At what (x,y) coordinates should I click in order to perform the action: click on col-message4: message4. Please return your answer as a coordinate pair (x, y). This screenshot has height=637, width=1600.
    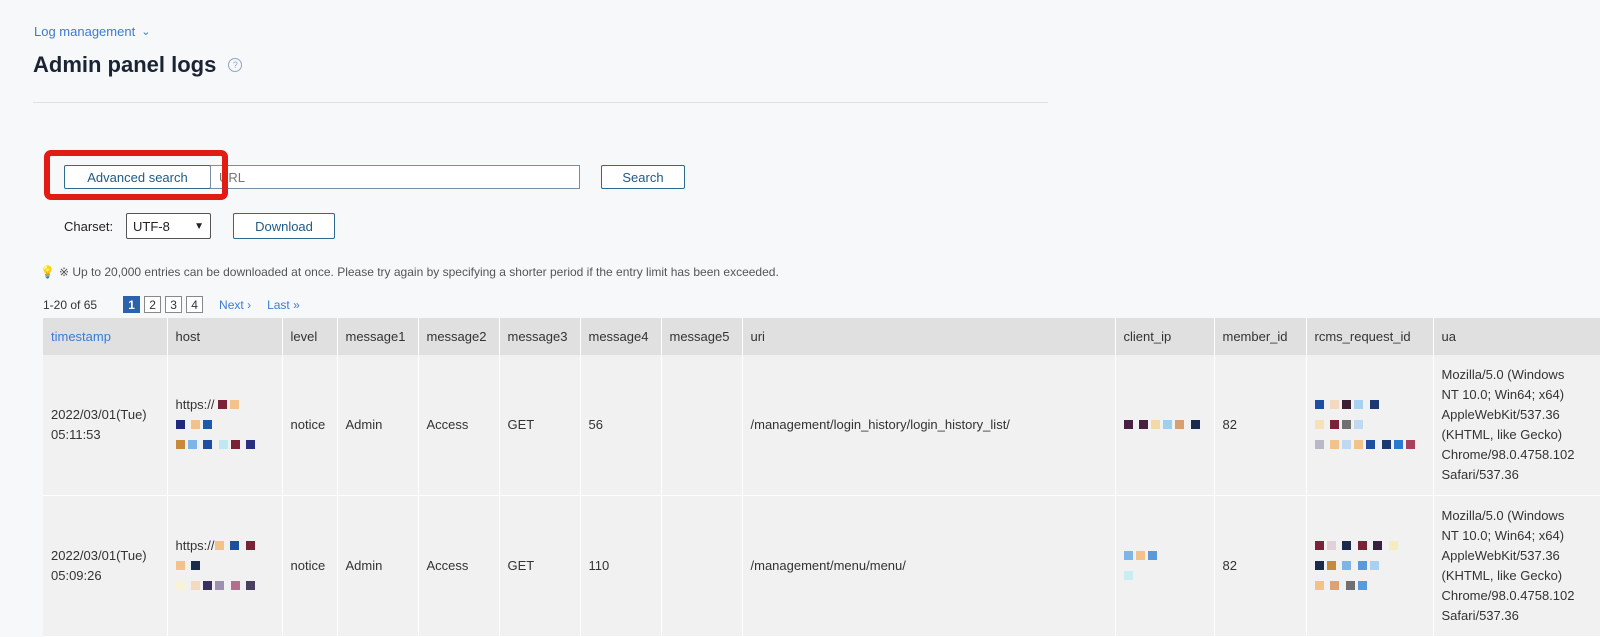
    Looking at the image, I should click on (621, 336).